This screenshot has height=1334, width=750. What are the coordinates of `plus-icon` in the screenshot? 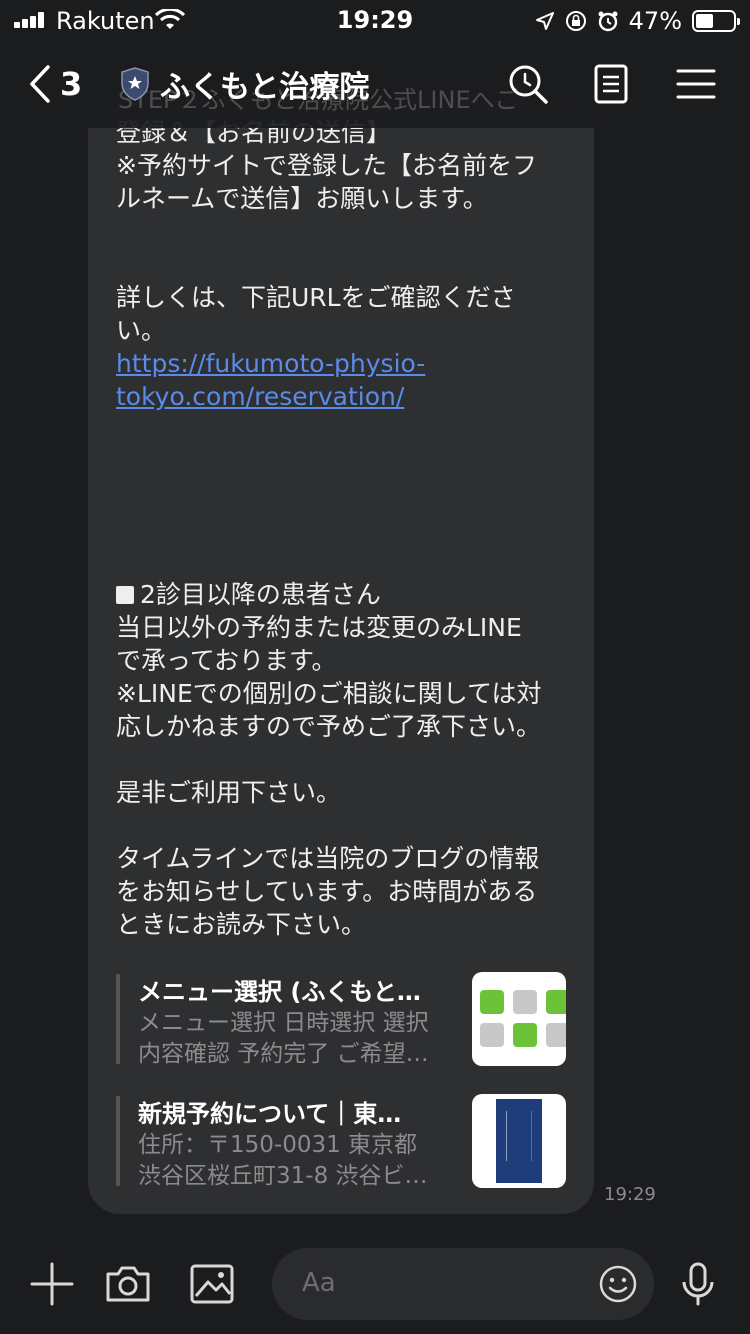 It's located at (52, 1284).